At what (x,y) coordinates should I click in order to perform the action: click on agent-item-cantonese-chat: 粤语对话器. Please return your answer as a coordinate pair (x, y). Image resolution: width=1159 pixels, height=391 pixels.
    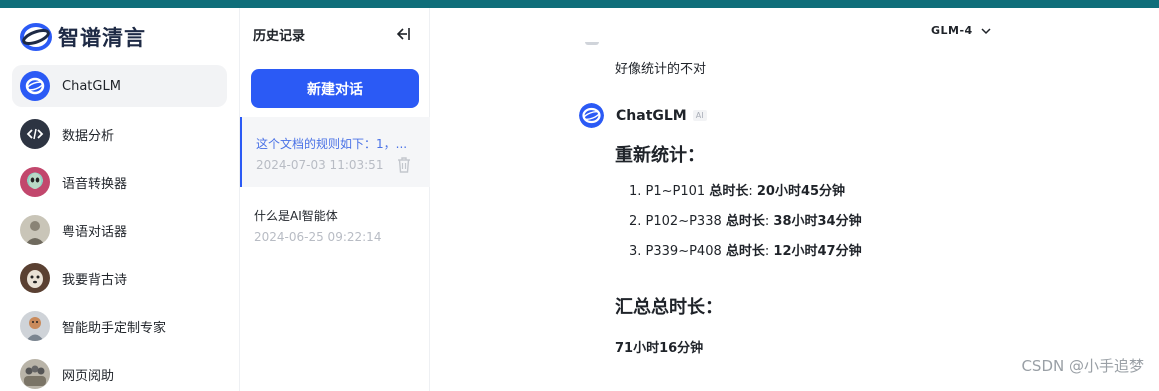
    Looking at the image, I should click on (119, 230).